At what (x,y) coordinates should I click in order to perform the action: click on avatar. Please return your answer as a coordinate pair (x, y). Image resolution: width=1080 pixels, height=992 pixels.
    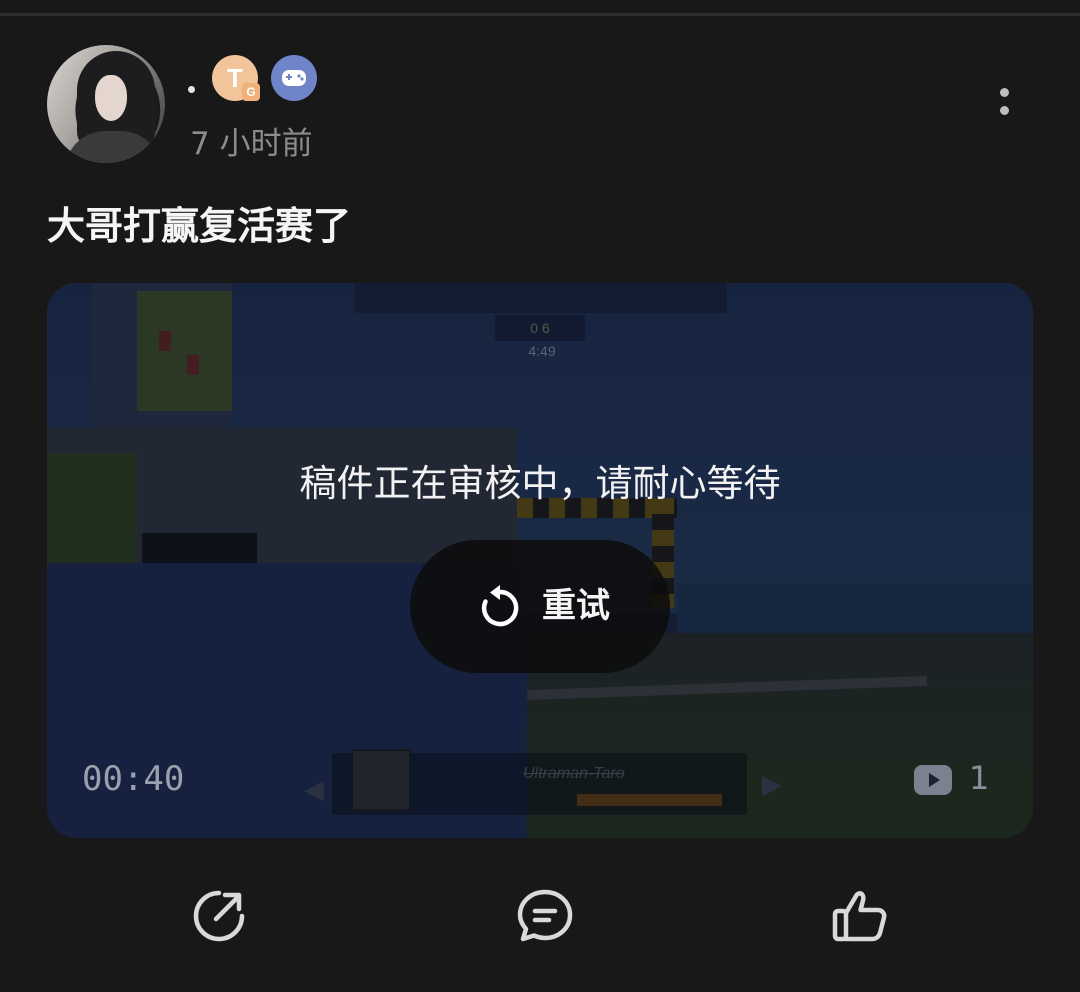
    Looking at the image, I should click on (106, 104).